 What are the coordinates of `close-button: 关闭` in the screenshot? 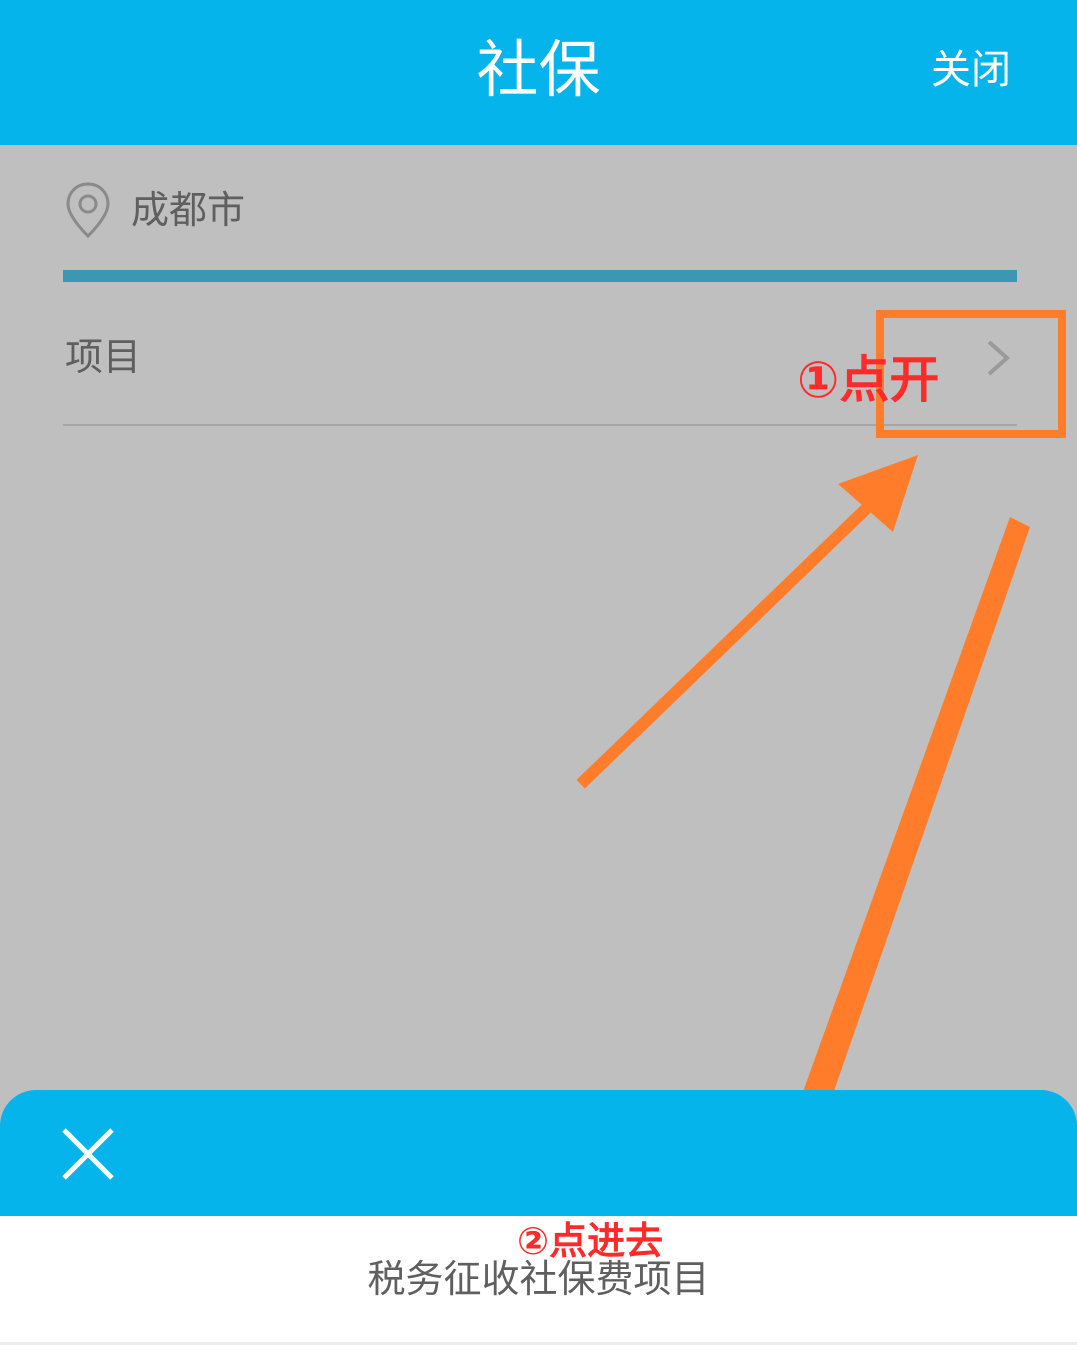 It's located at (971, 70).